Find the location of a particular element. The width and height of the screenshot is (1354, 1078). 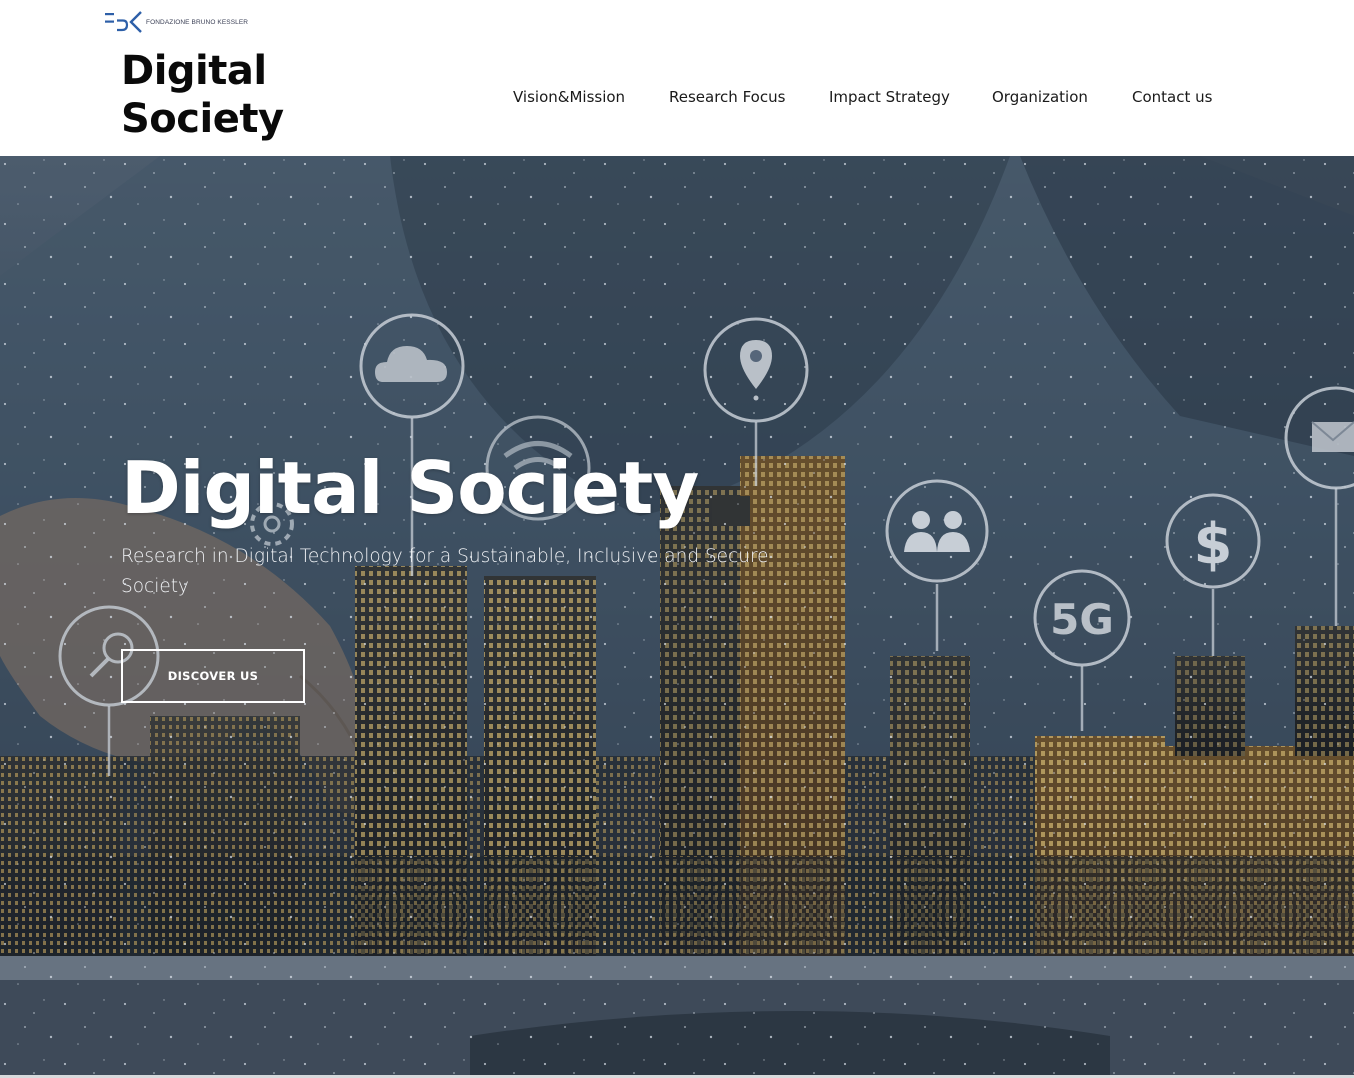

5g-icon: 5G is located at coordinates (1082, 618).